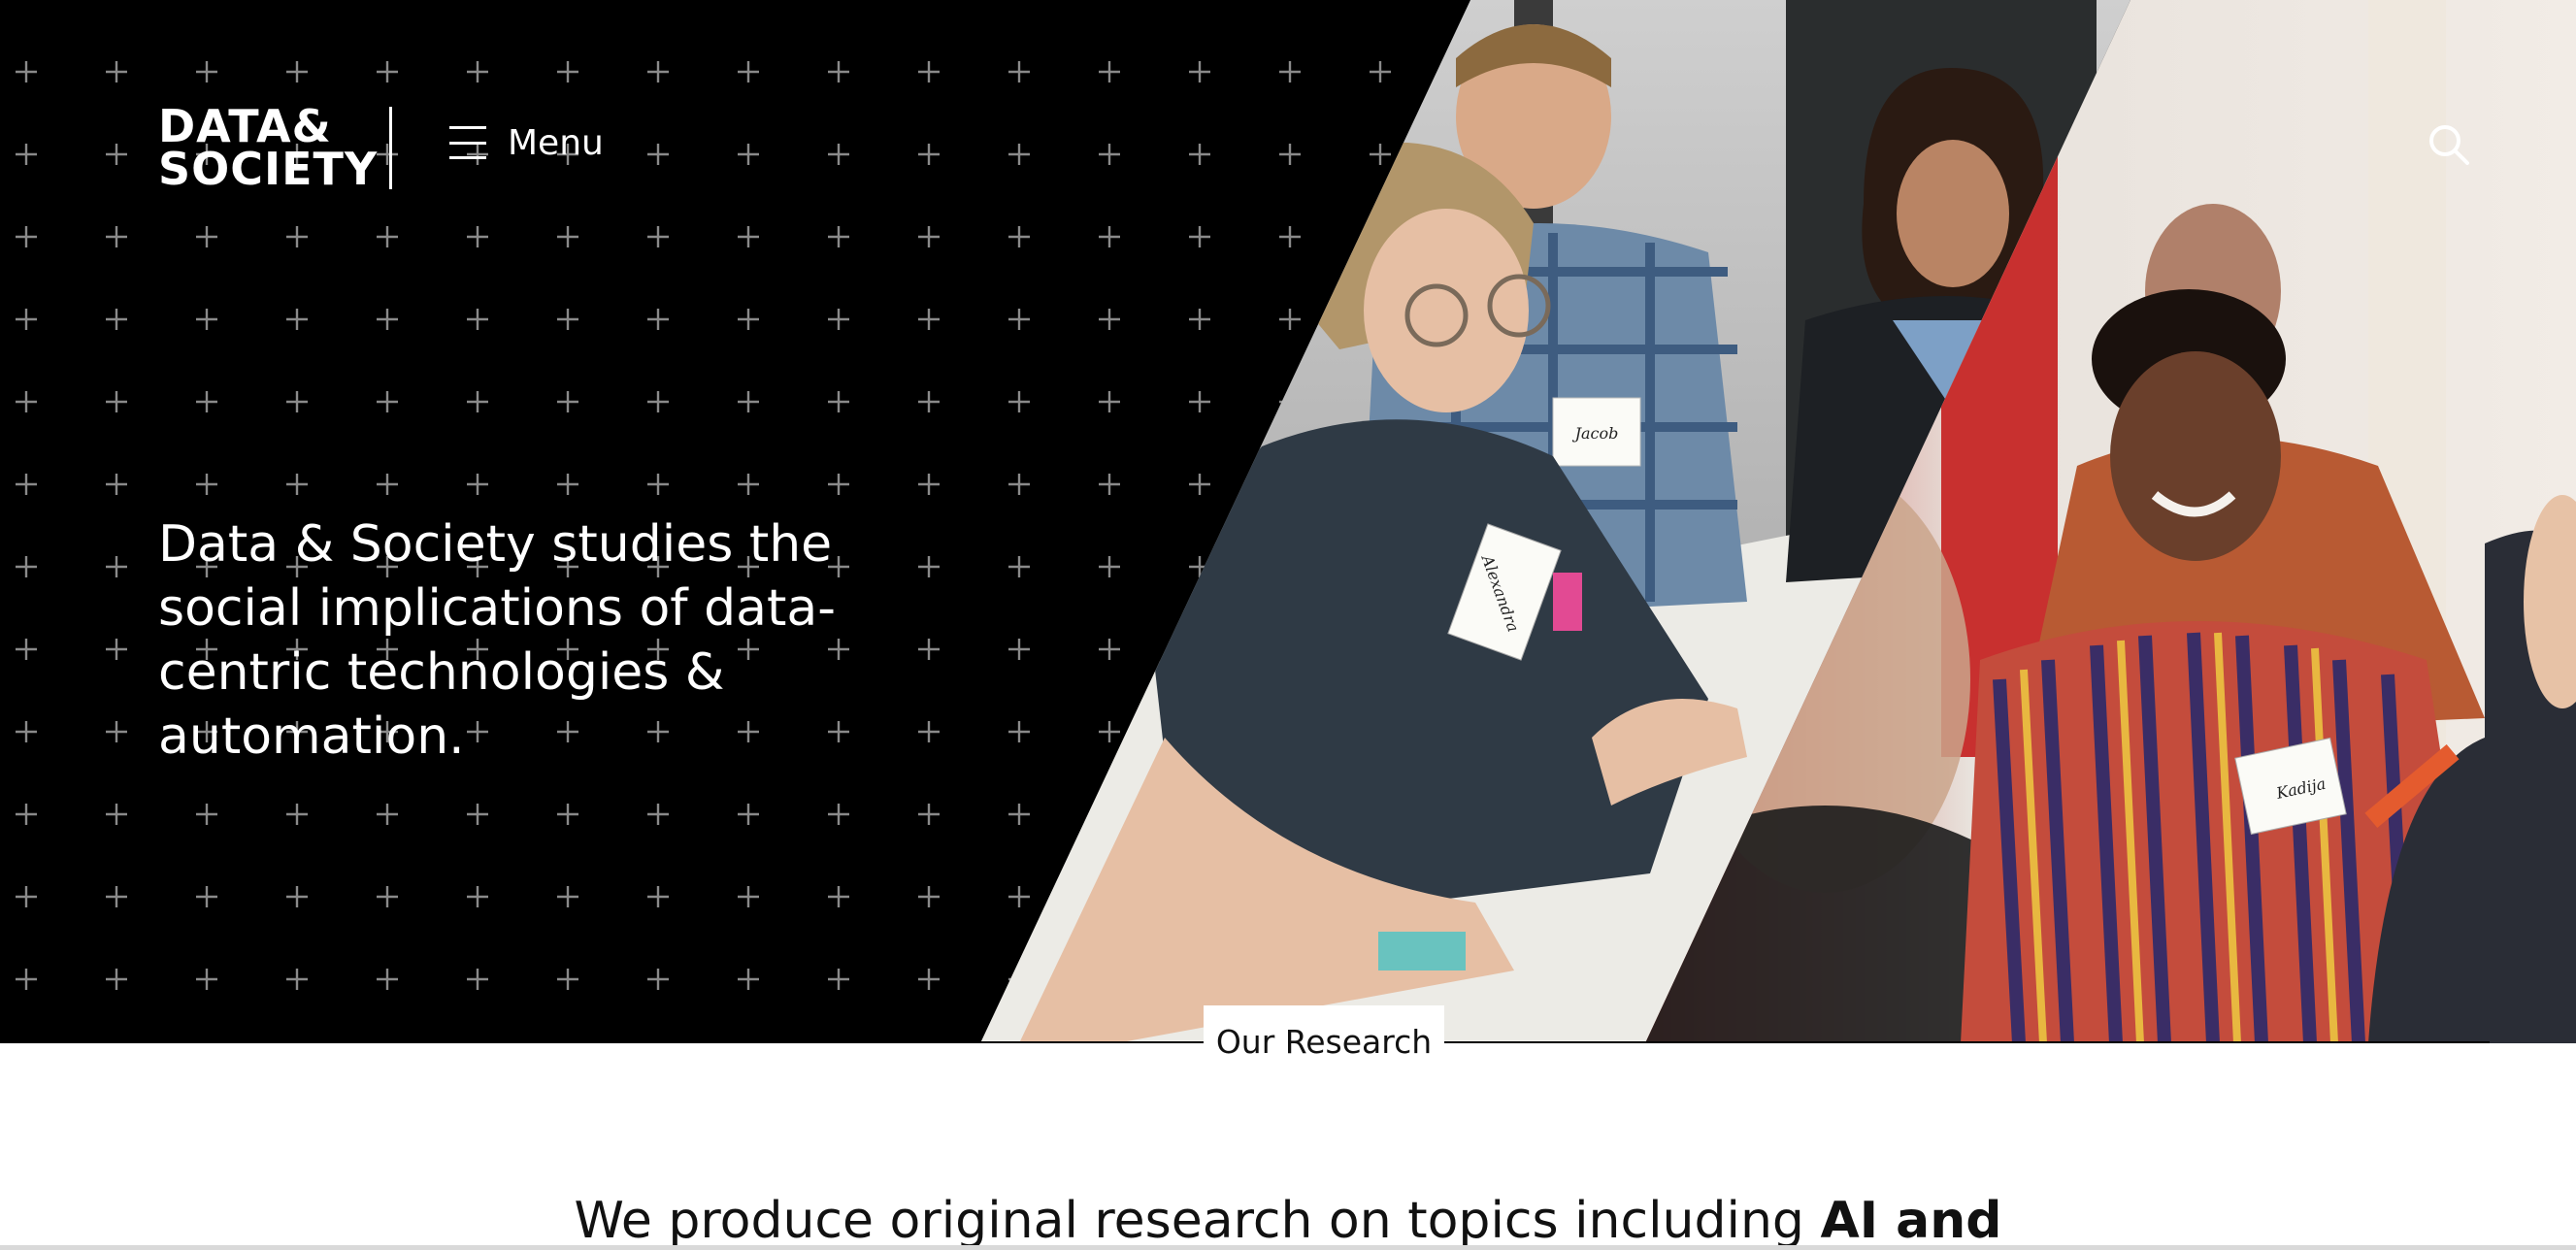 This screenshot has width=2576, height=1250. What do you see at coordinates (1911, 1221) in the screenshot?
I see `intro-text-bold: AI and` at bounding box center [1911, 1221].